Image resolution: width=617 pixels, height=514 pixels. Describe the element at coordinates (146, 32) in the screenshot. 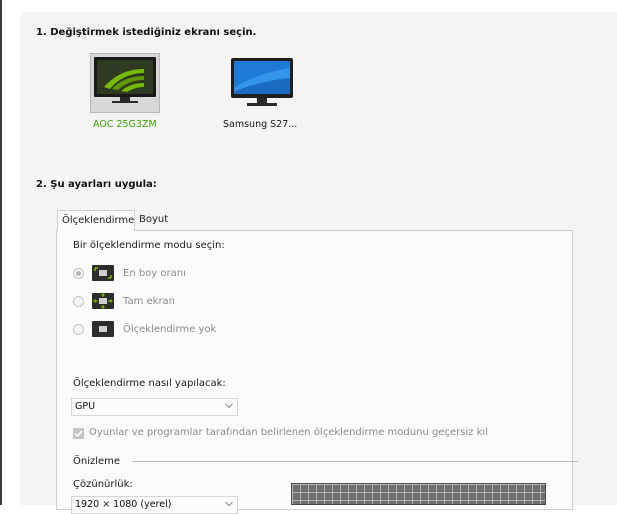

I see `section-1-title: 1. Değiştirmek istediğiniz ekranı seçin.` at that location.